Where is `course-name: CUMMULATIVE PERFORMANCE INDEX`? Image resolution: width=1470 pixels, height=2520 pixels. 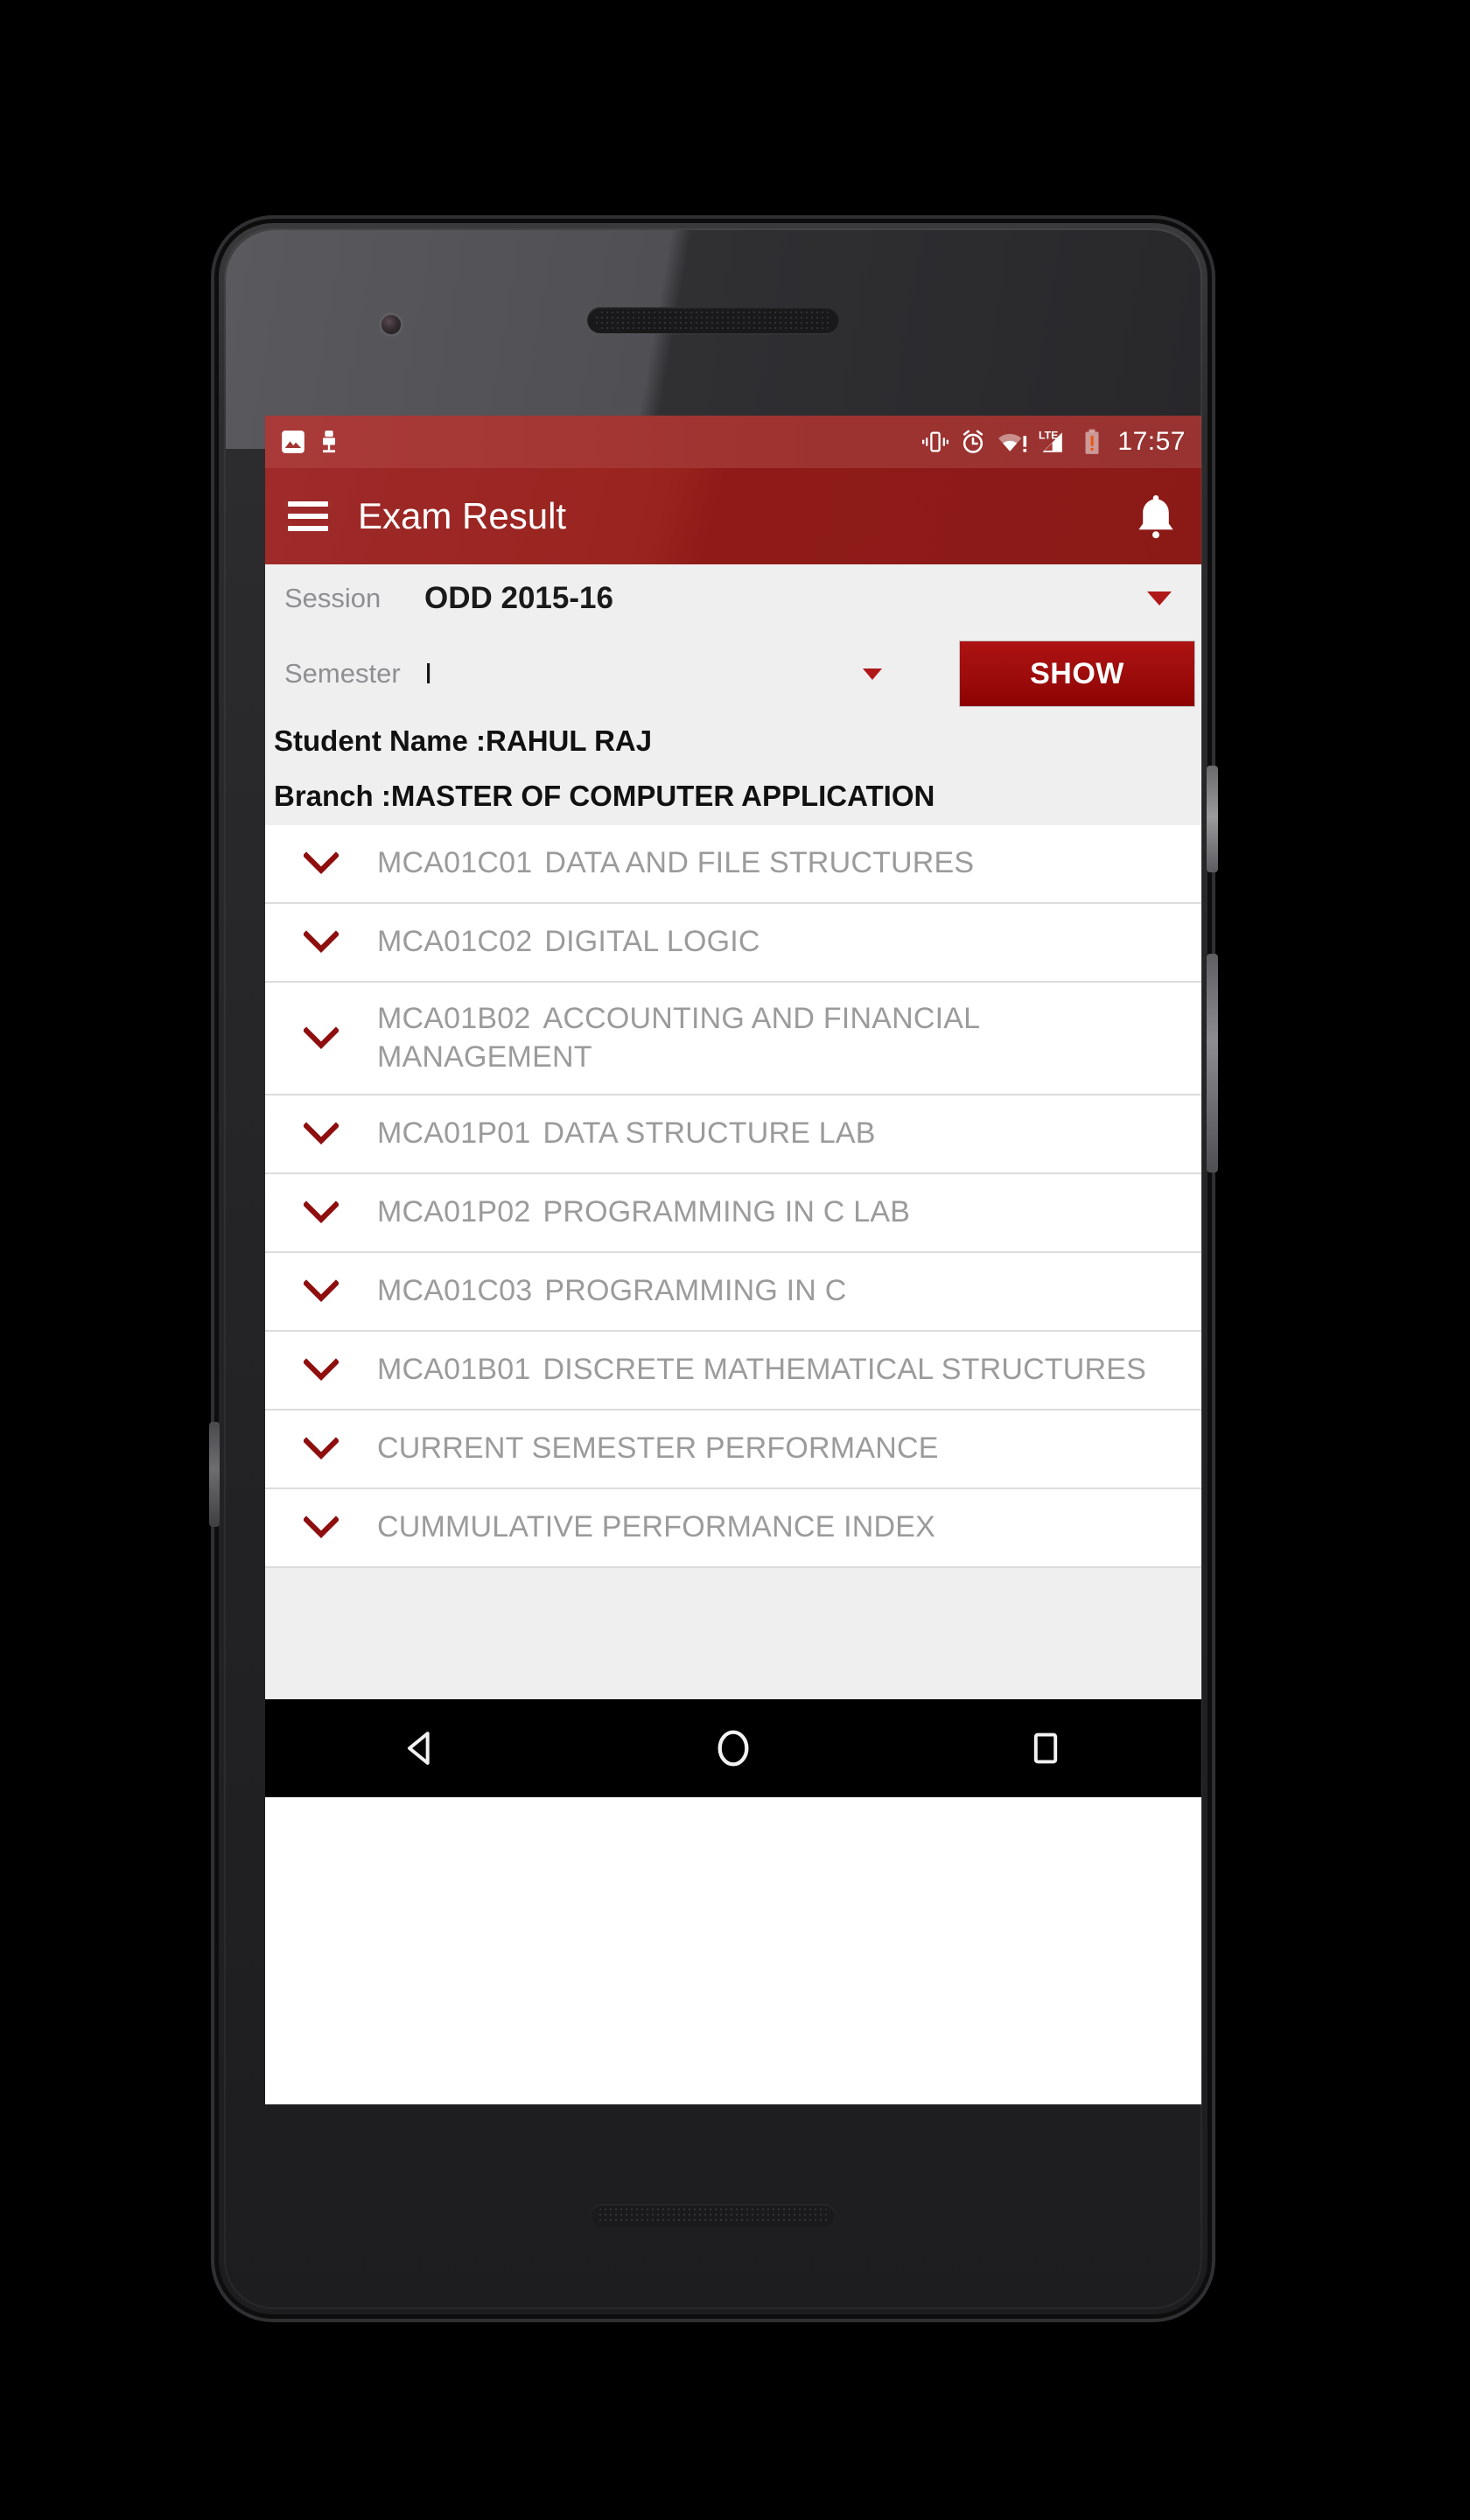 course-name: CUMMULATIVE PERFORMANCE INDEX is located at coordinates (656, 1527).